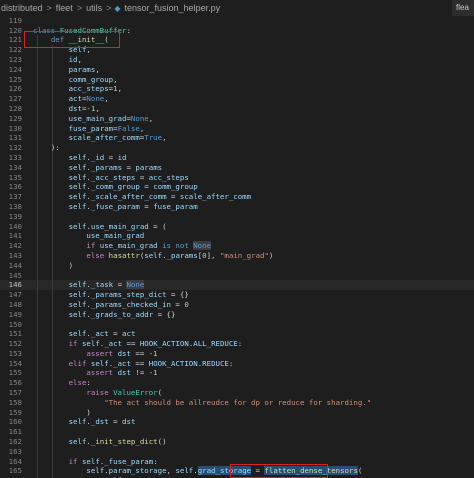 The image size is (474, 478). I want to click on code-token: _act, so click(122, 363).